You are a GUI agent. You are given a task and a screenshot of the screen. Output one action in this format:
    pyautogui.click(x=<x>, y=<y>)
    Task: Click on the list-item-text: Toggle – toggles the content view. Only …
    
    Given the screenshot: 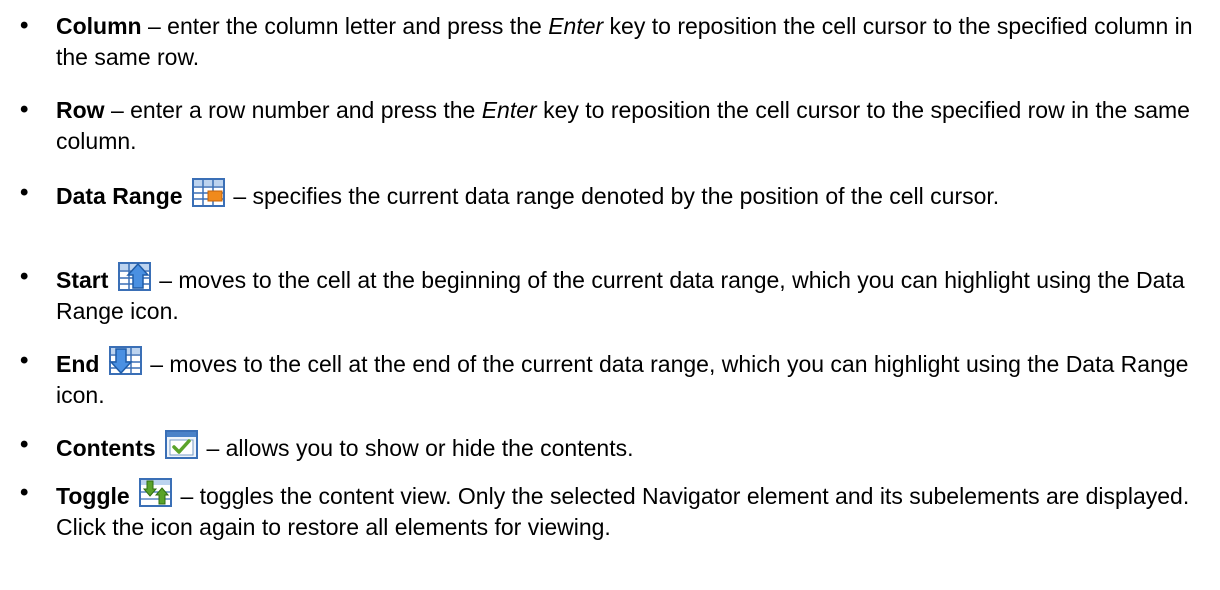 What is the action you would take?
    pyautogui.click(x=631, y=510)
    